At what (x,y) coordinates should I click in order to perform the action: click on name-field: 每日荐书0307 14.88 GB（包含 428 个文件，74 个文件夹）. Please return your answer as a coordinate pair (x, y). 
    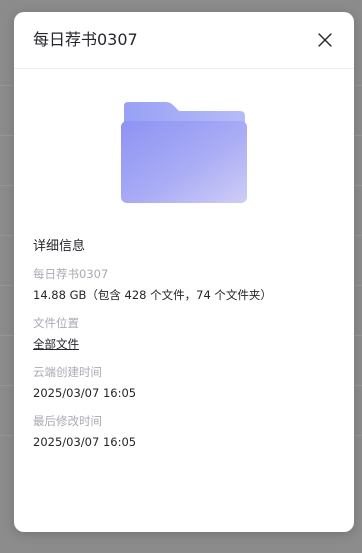
    Looking at the image, I should click on (183, 284).